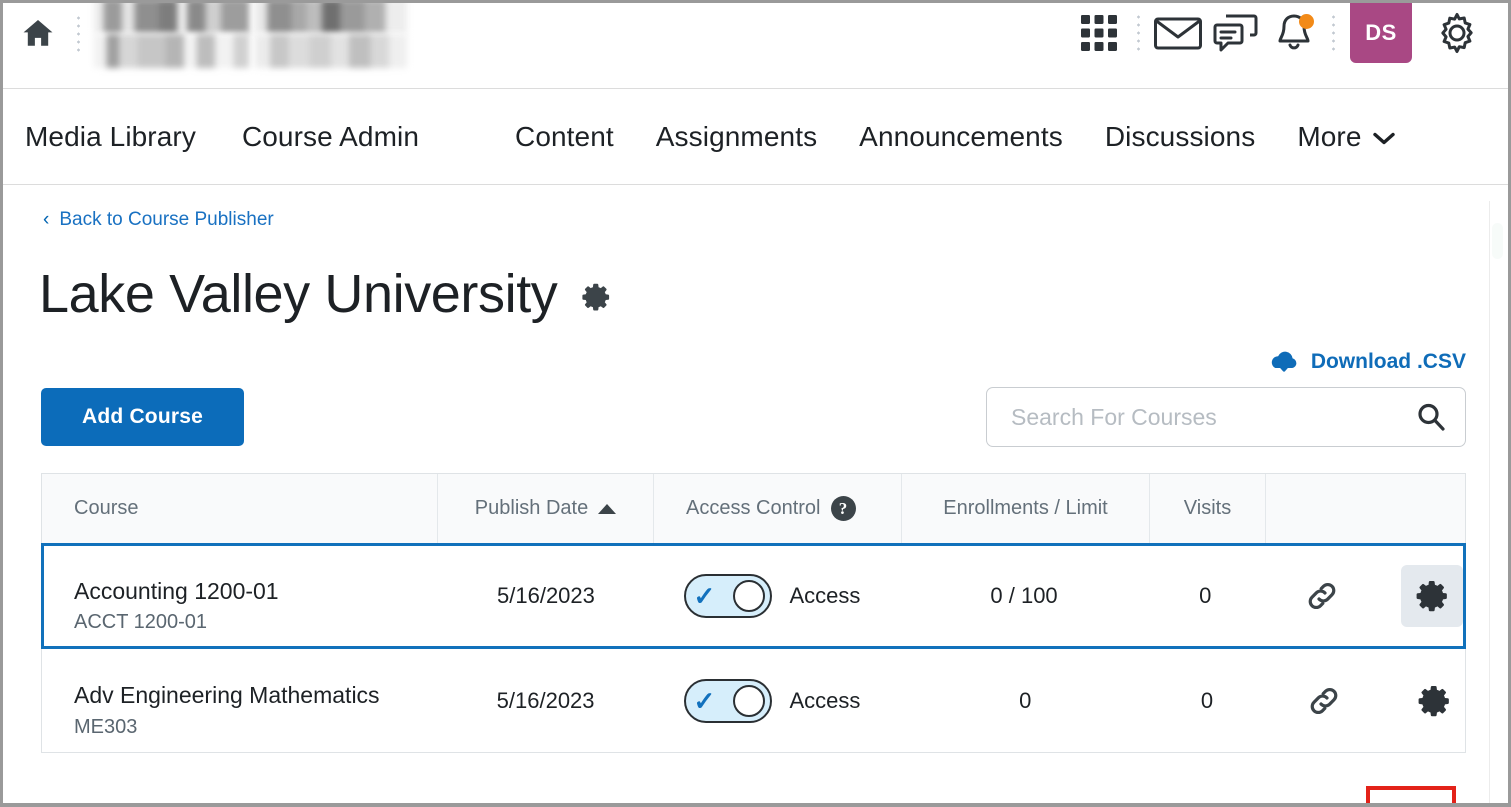  I want to click on breadcrumb: ‹ Back to Course Publisher, so click(755, 208).